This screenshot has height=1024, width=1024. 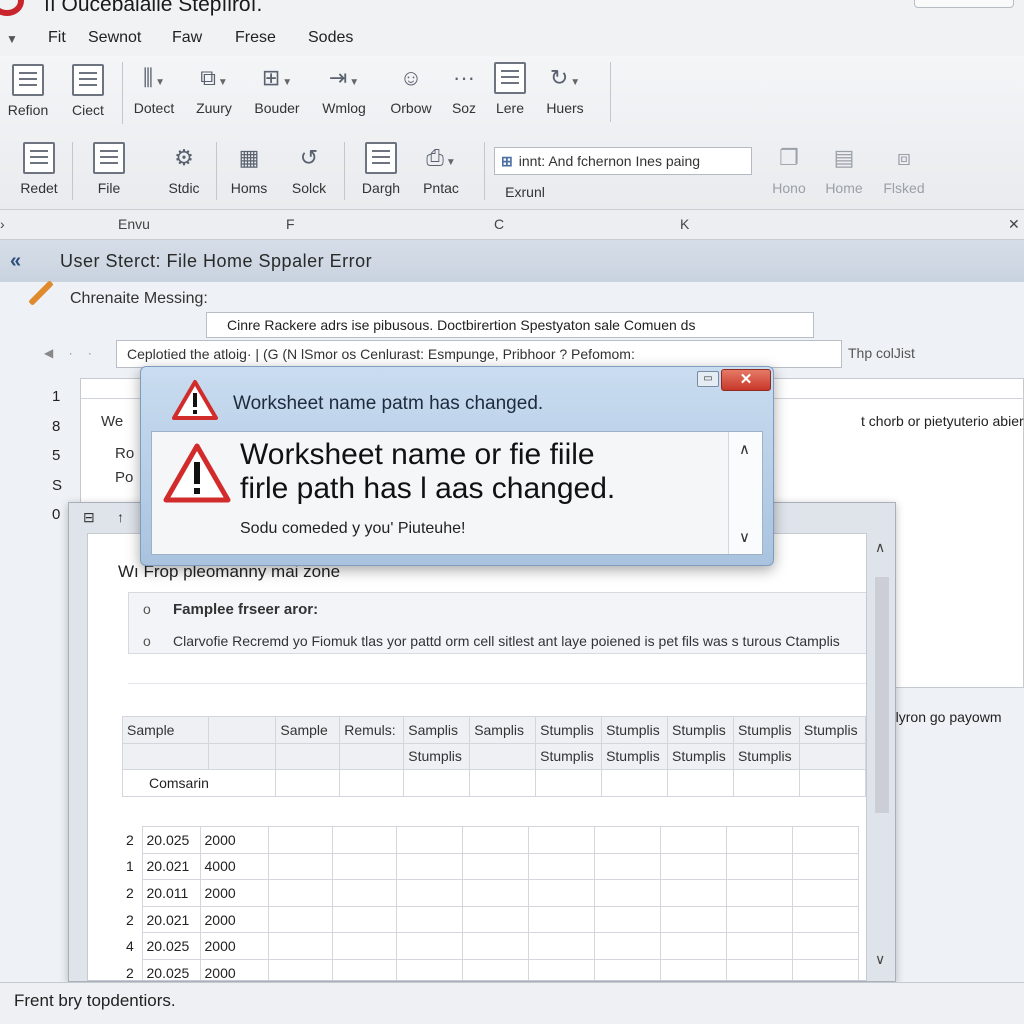 What do you see at coordinates (381, 169) in the screenshot?
I see `dargh-button: Dargh` at bounding box center [381, 169].